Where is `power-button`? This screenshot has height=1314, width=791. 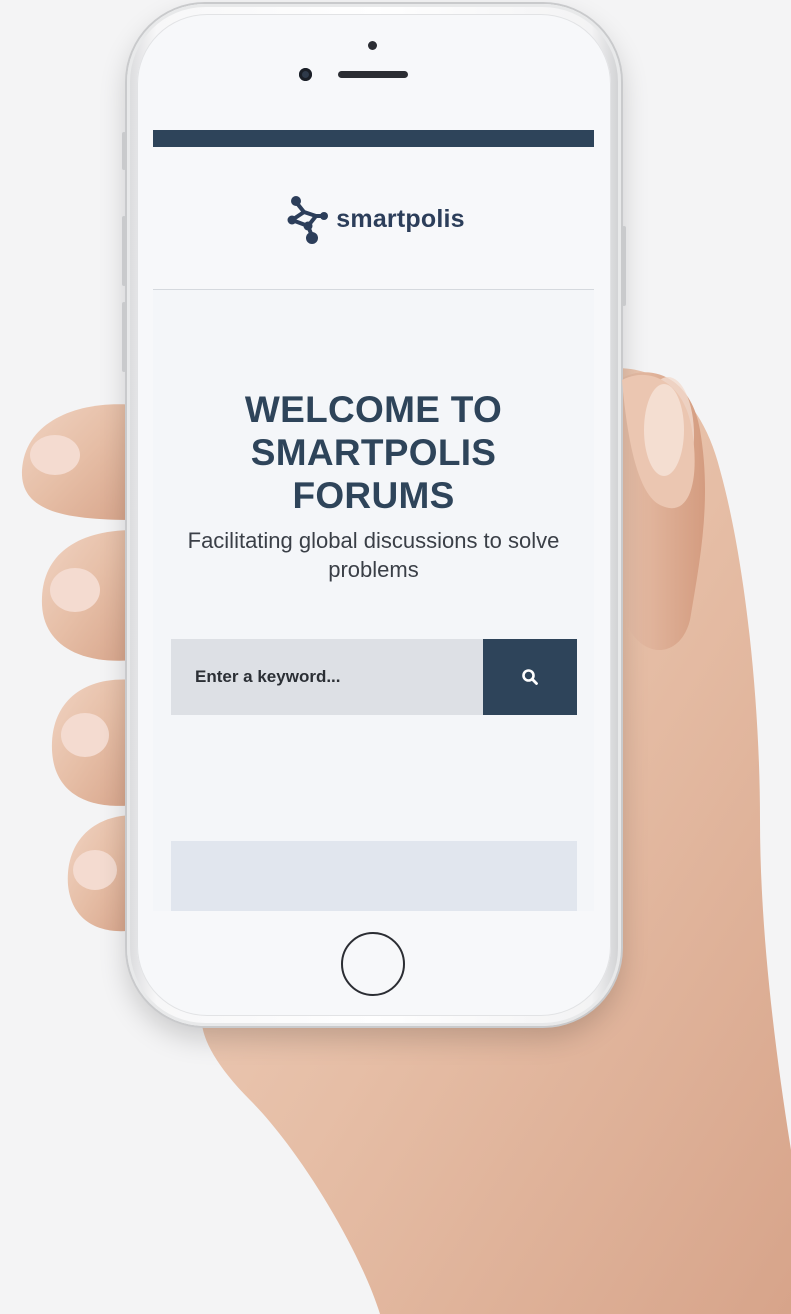 power-button is located at coordinates (624, 266).